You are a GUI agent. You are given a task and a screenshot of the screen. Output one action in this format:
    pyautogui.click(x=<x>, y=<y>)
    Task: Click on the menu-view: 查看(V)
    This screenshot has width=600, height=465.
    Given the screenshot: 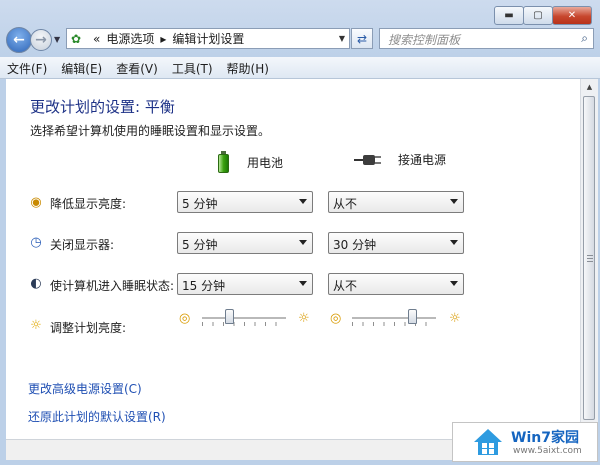 What is the action you would take?
    pyautogui.click(x=137, y=67)
    